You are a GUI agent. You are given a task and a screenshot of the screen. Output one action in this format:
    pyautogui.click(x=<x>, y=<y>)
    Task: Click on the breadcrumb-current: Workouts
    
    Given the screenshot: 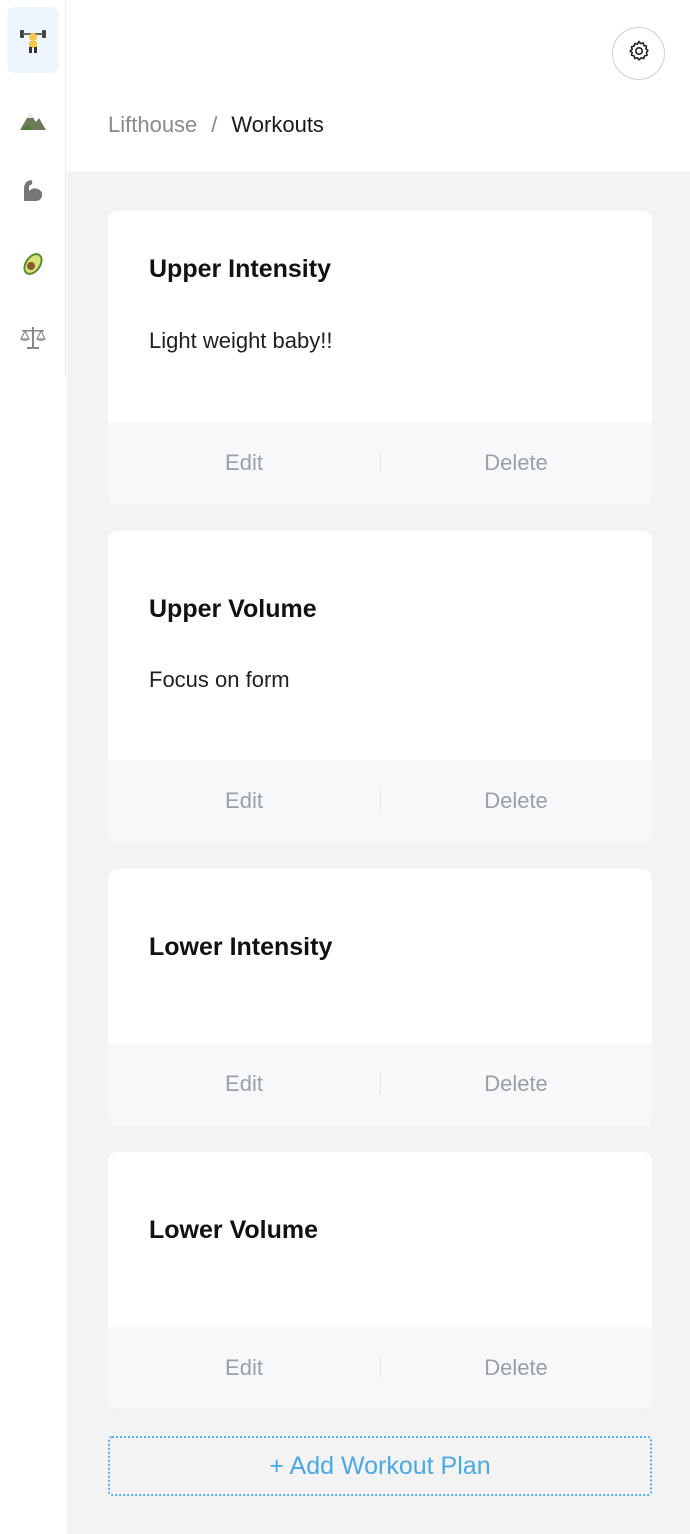 What is the action you would take?
    pyautogui.click(x=277, y=124)
    